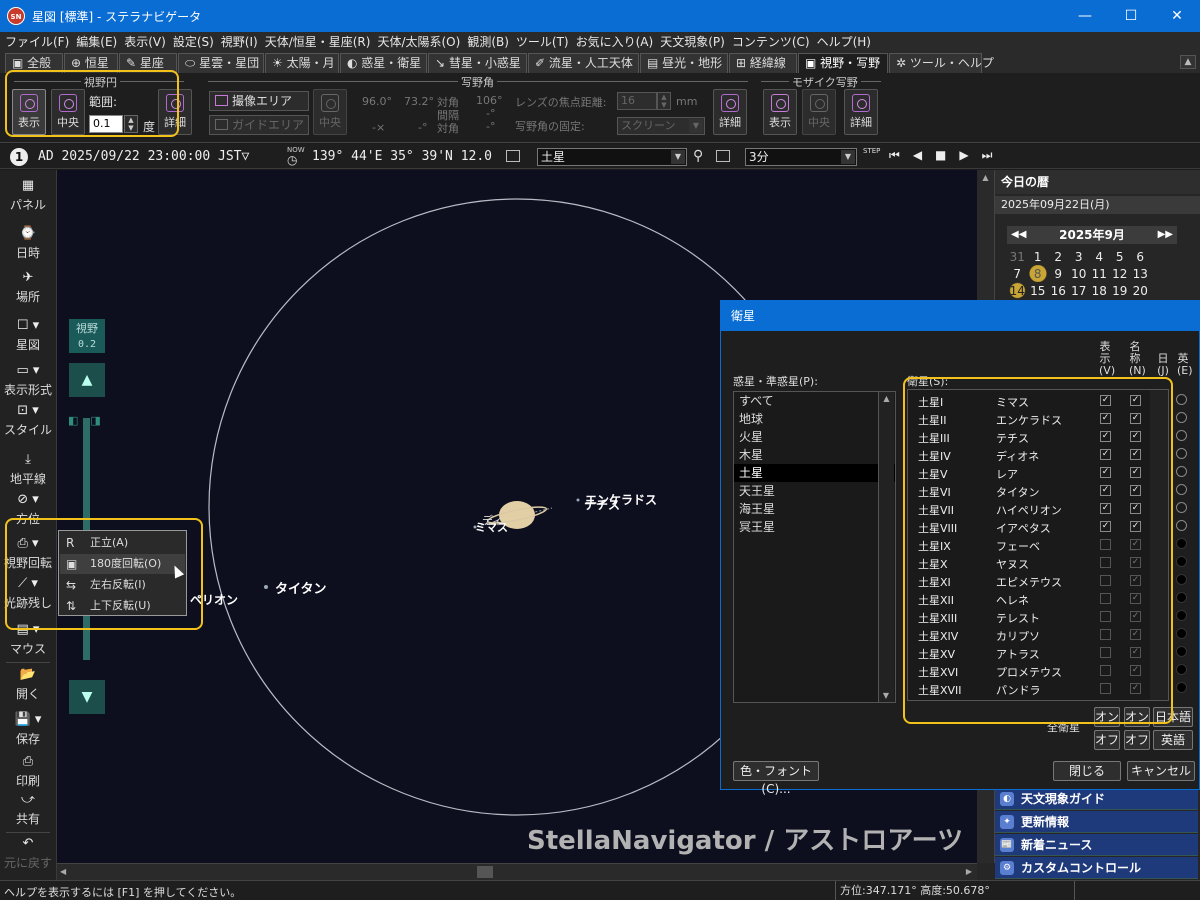 This screenshot has height=900, width=1200. What do you see at coordinates (1188, 62) in the screenshot?
I see `collapse-ribbon-icon: ▲` at bounding box center [1188, 62].